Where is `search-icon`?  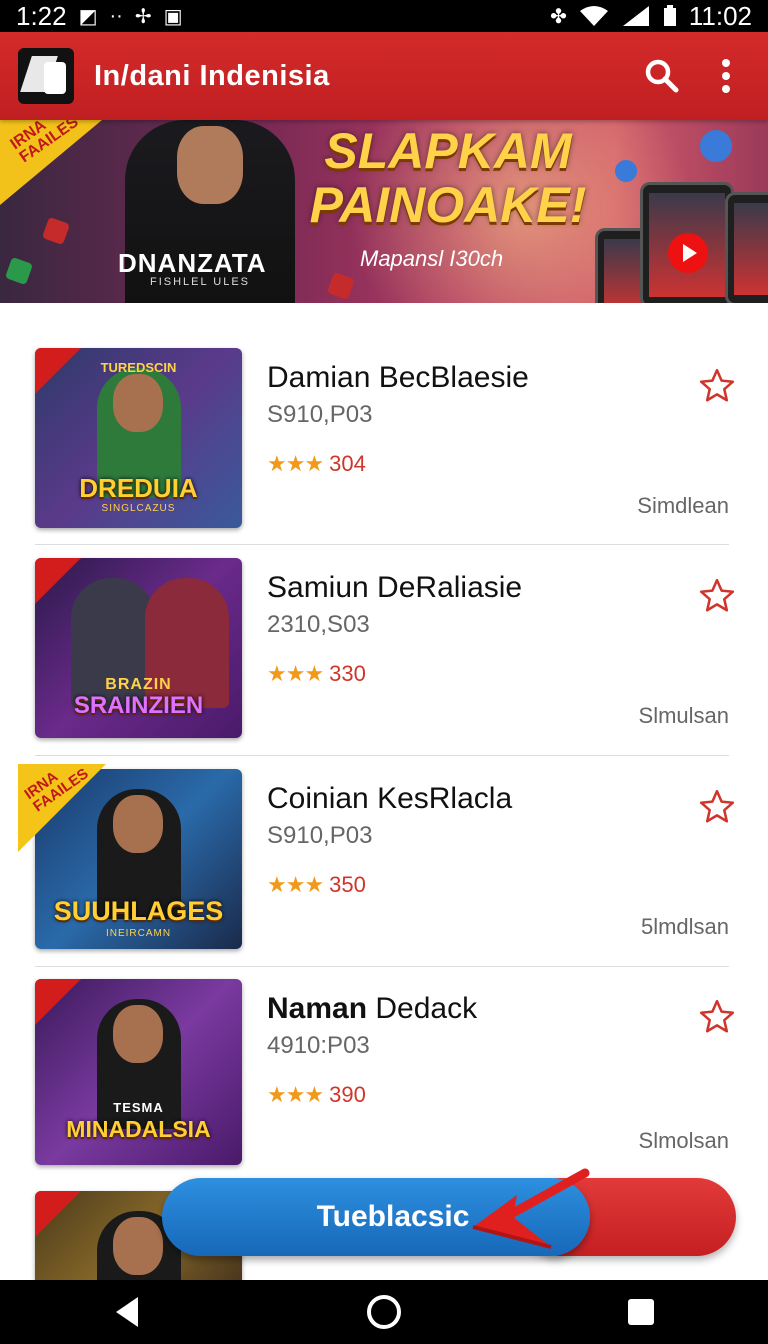 search-icon is located at coordinates (662, 76).